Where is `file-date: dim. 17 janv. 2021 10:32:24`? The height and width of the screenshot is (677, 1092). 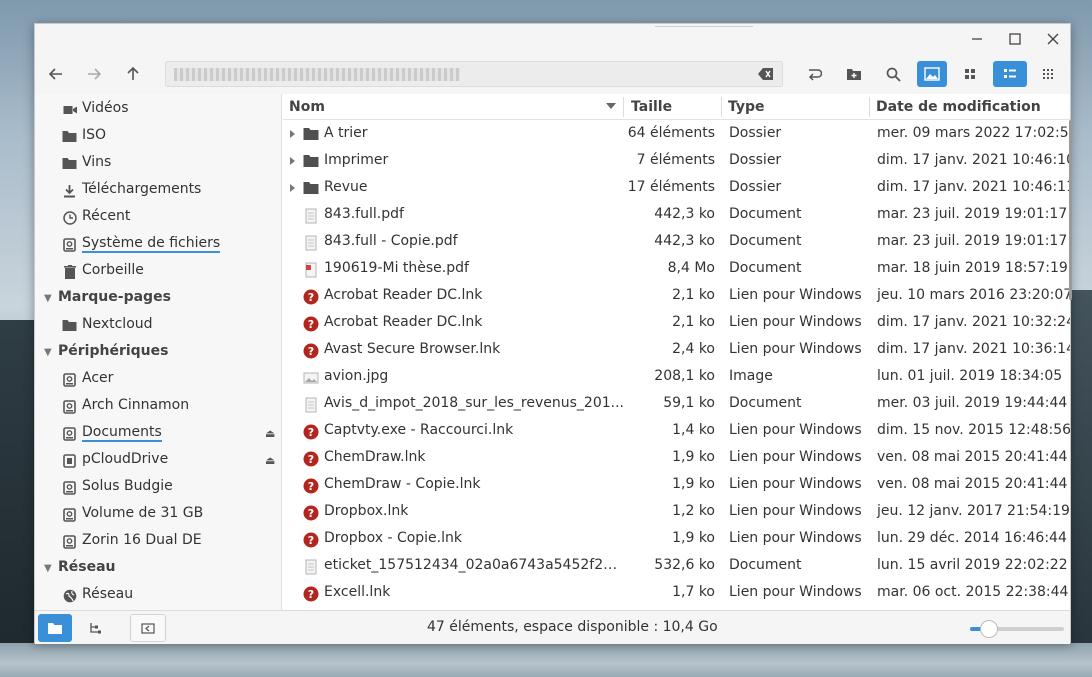 file-date: dim. 17 janv. 2021 10:32:24 is located at coordinates (973, 322).